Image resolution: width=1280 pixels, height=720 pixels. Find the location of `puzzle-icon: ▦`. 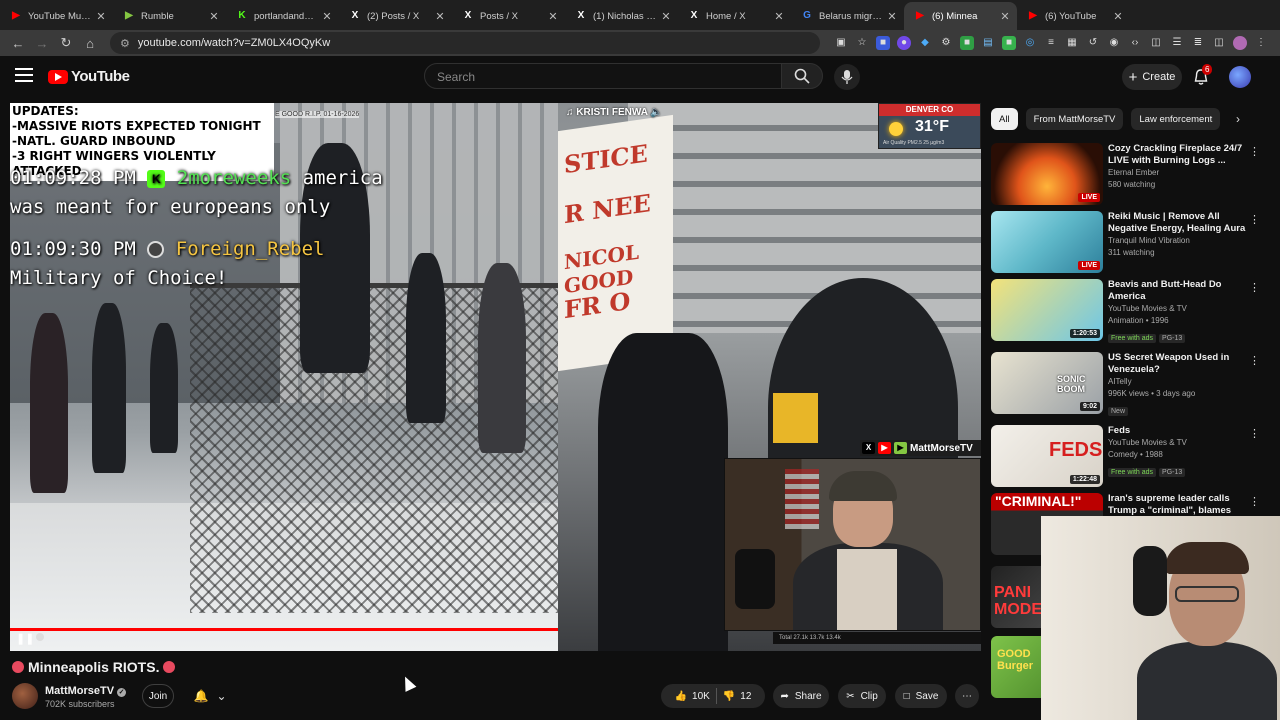

puzzle-icon: ▦ is located at coordinates (1072, 43).